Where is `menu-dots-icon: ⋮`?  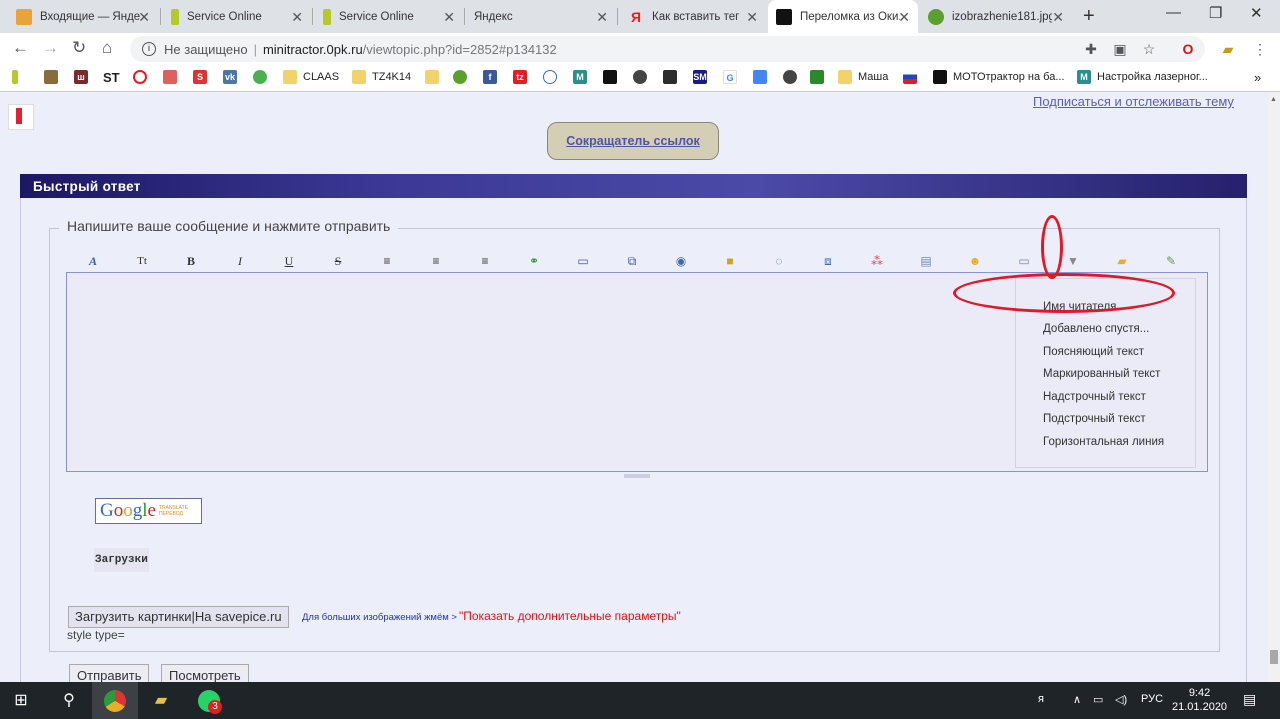 menu-dots-icon: ⋮ is located at coordinates (1260, 49).